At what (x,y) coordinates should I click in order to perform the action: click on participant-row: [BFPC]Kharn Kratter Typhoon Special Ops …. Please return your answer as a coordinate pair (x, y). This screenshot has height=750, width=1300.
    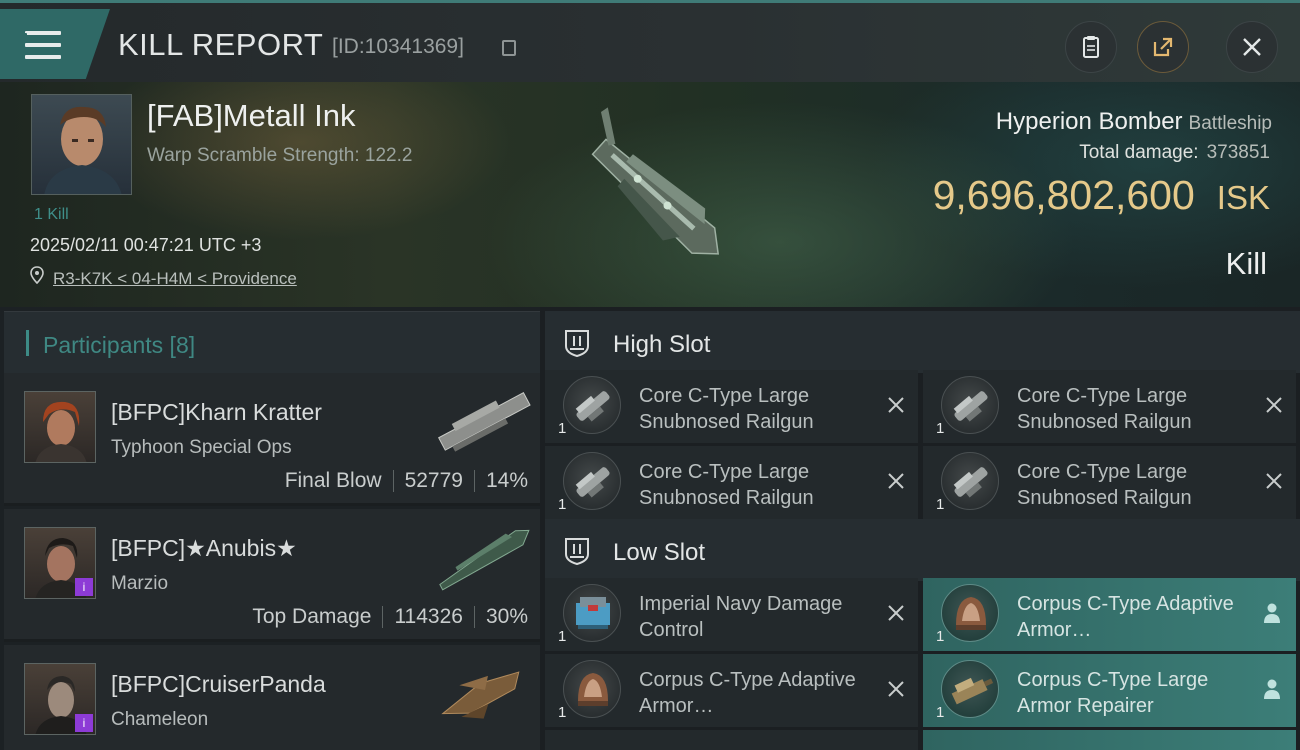
    Looking at the image, I should click on (272, 439).